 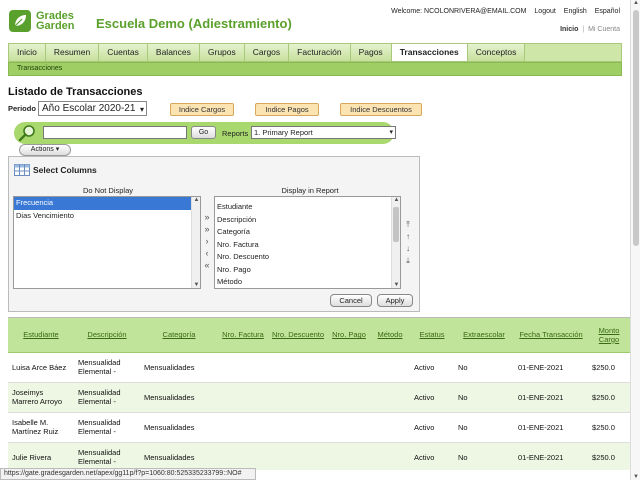 What do you see at coordinates (267, 52) in the screenshot?
I see `tab-cargos: Cargos` at bounding box center [267, 52].